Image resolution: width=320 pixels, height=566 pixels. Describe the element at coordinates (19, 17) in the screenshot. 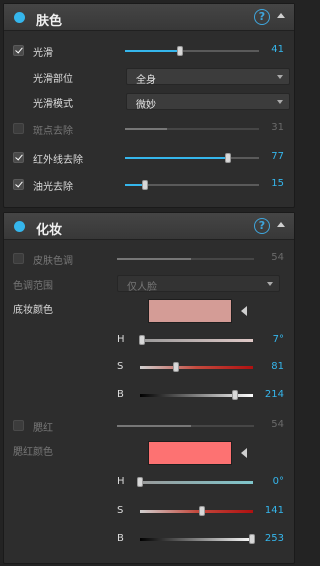

I see `skin-status-dot-icon` at that location.